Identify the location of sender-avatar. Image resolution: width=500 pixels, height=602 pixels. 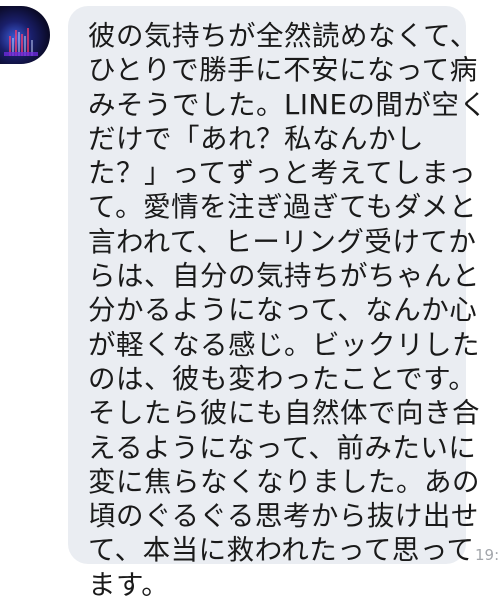
(25, 35).